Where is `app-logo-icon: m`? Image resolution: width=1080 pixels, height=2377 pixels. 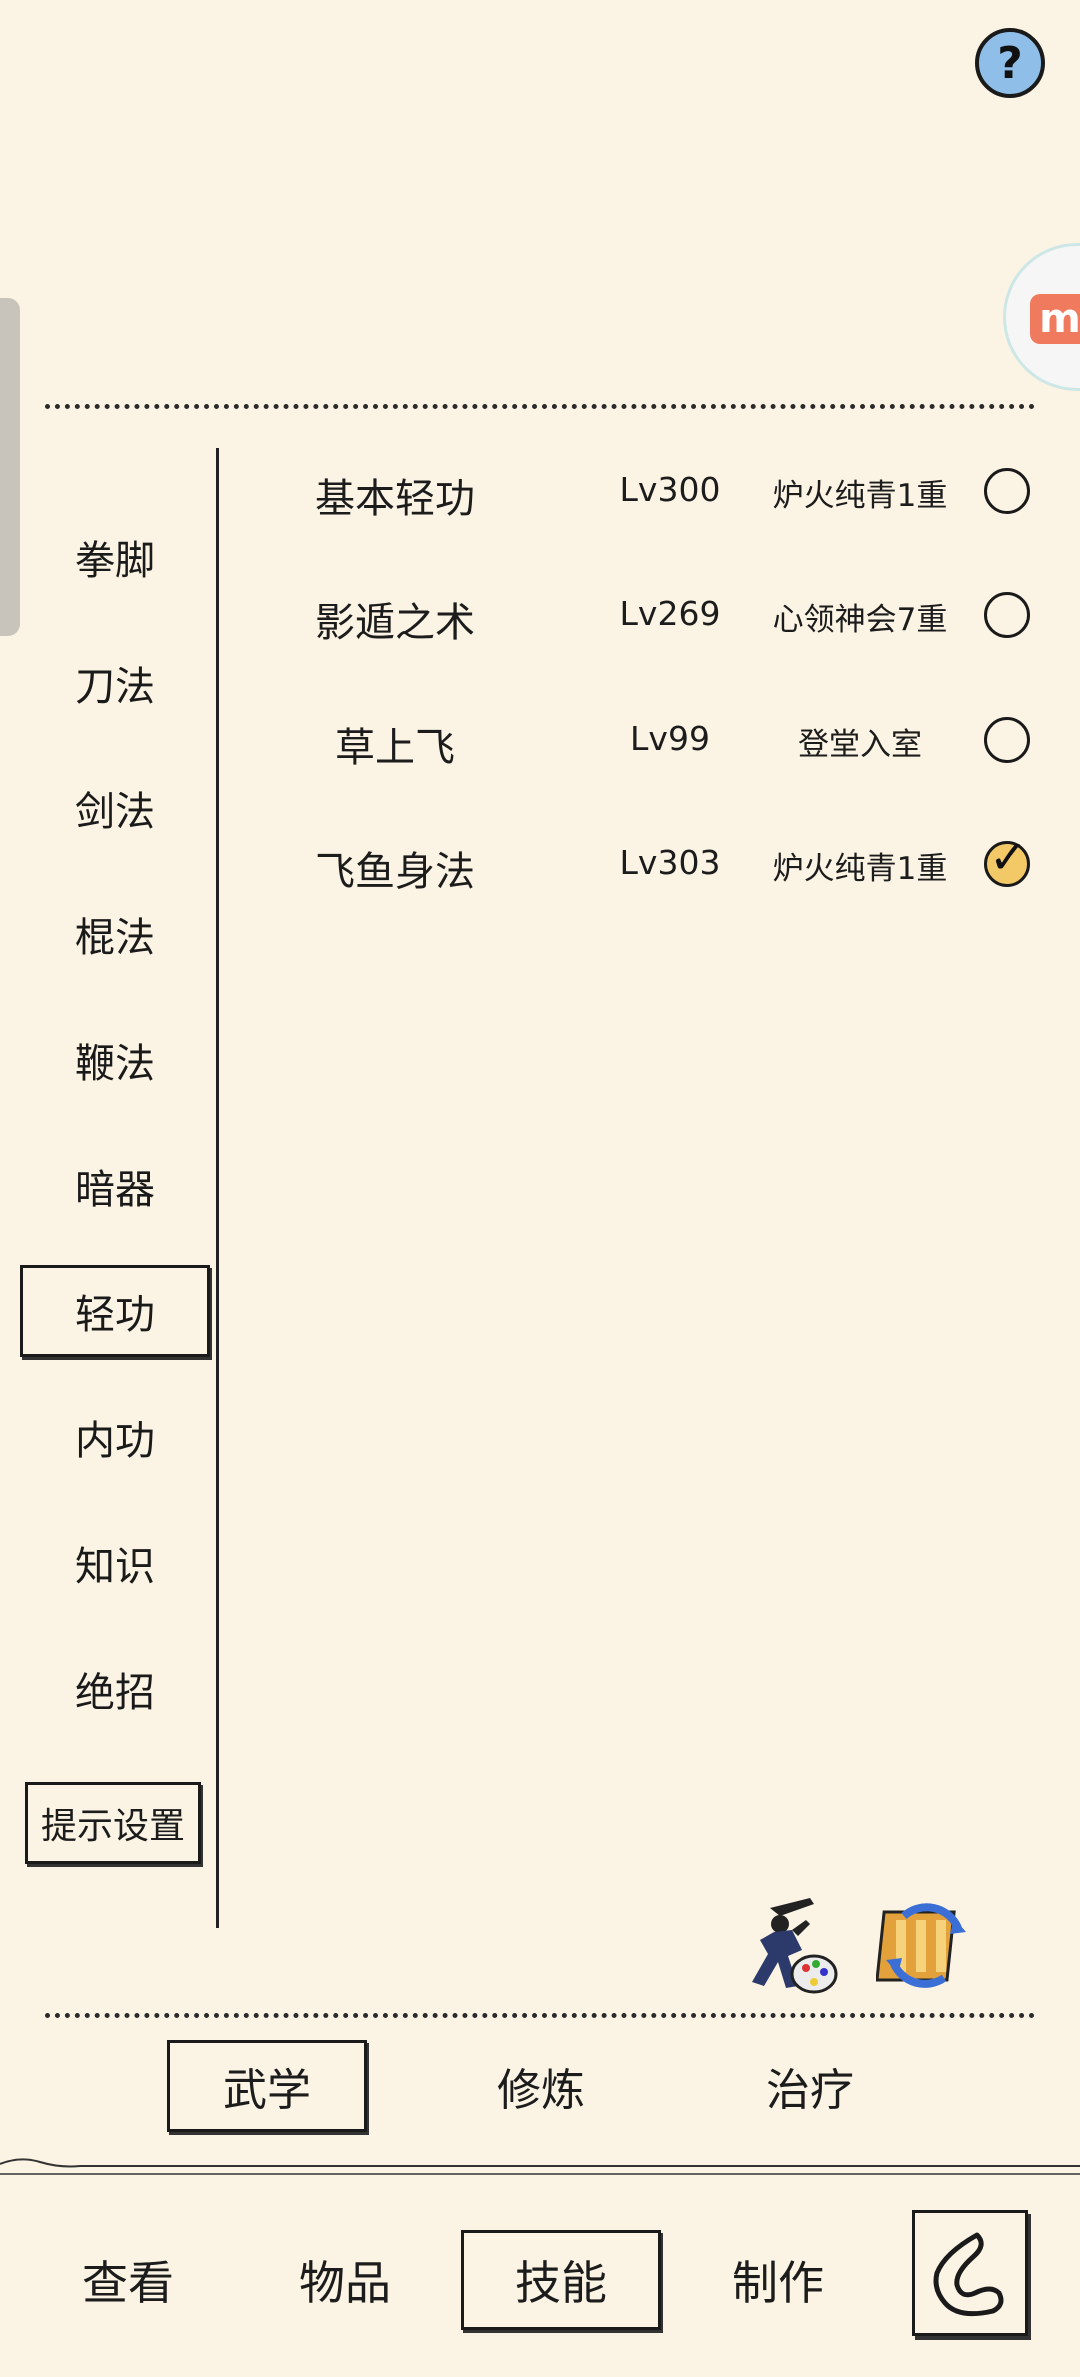 app-logo-icon: m is located at coordinates (1055, 319).